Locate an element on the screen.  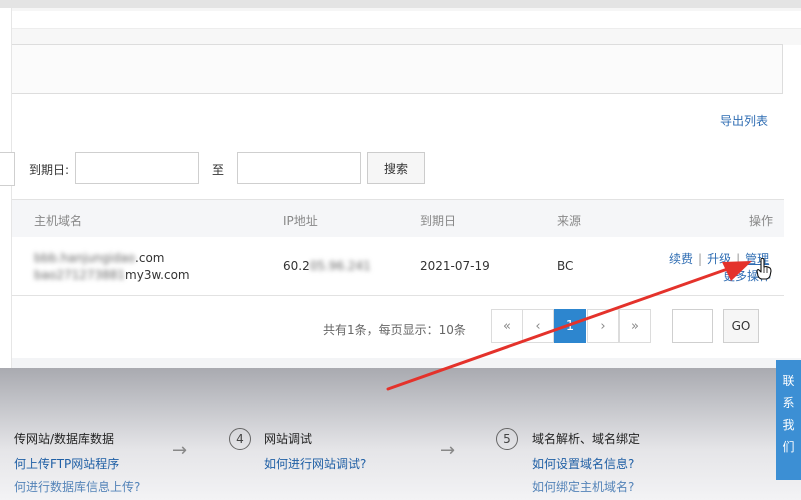
column-header-ip: IP地址 is located at coordinates (300, 221).